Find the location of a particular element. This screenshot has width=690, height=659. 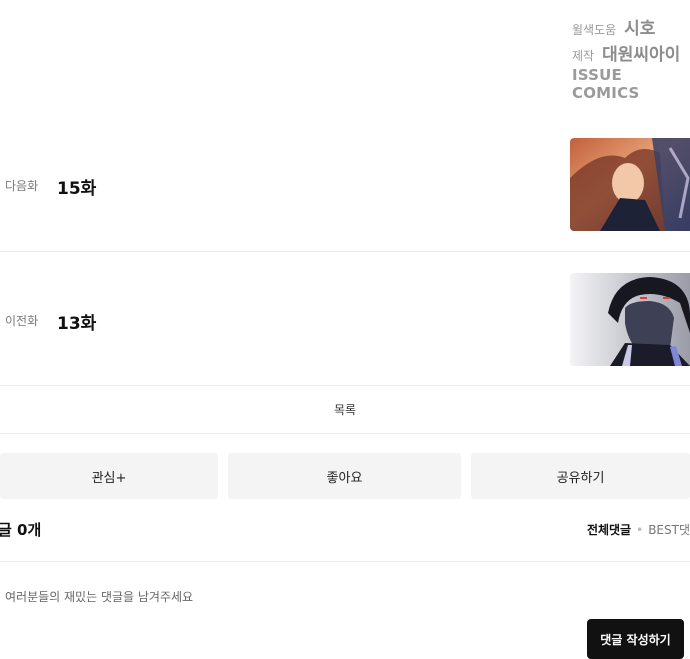

credit-label-production: 제작 is located at coordinates (583, 56).